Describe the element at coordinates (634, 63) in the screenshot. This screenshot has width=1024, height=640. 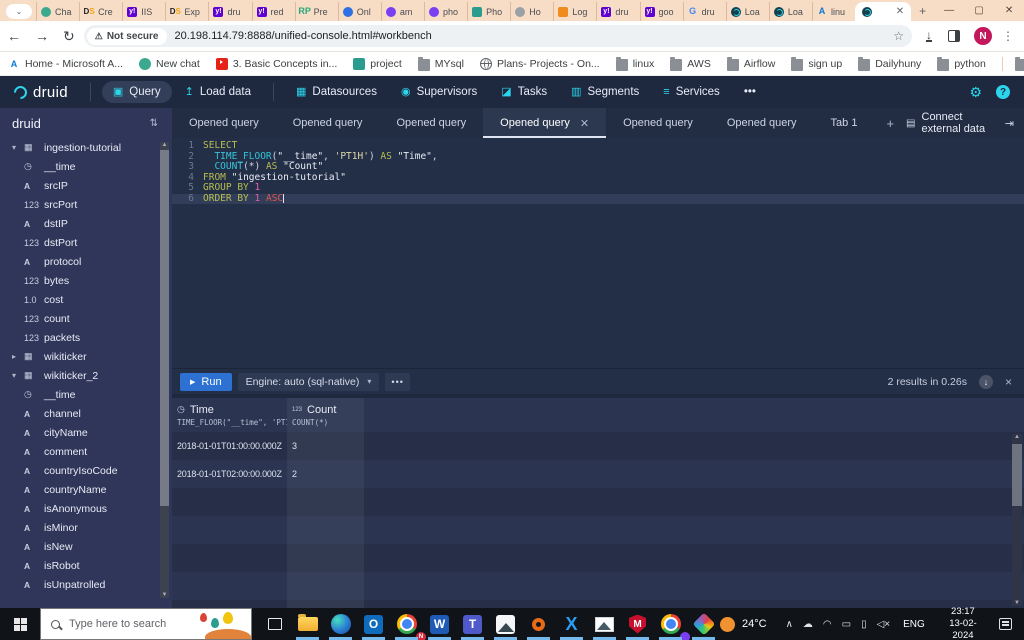
I see `bookmark-item: linux` at that location.